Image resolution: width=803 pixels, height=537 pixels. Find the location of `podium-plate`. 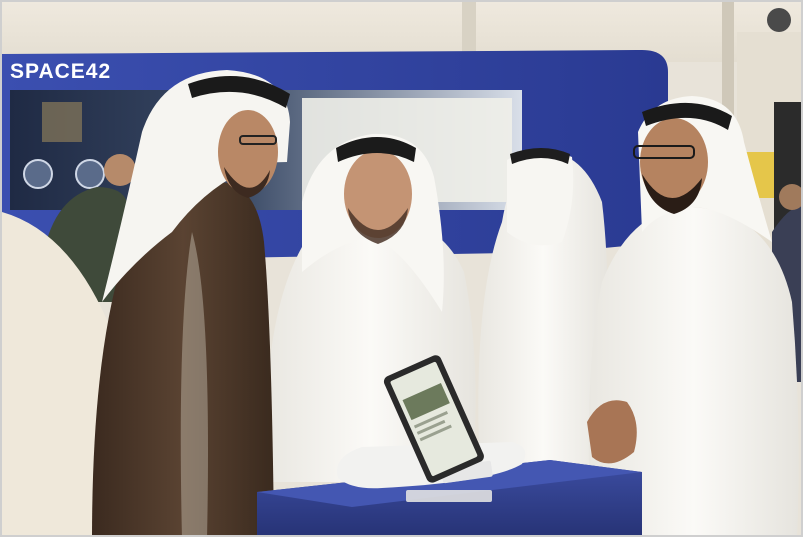

podium-plate is located at coordinates (449, 496).